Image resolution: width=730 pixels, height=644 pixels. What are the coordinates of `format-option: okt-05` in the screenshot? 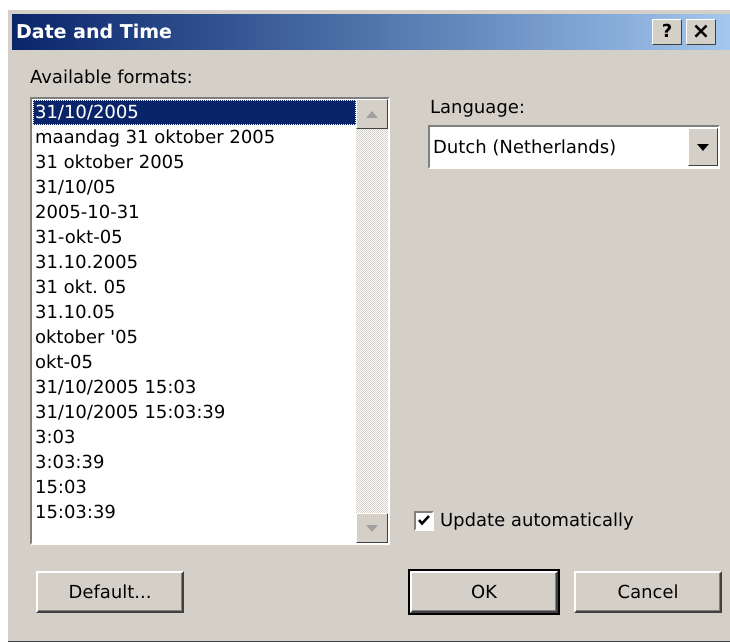 It's located at (194, 362).